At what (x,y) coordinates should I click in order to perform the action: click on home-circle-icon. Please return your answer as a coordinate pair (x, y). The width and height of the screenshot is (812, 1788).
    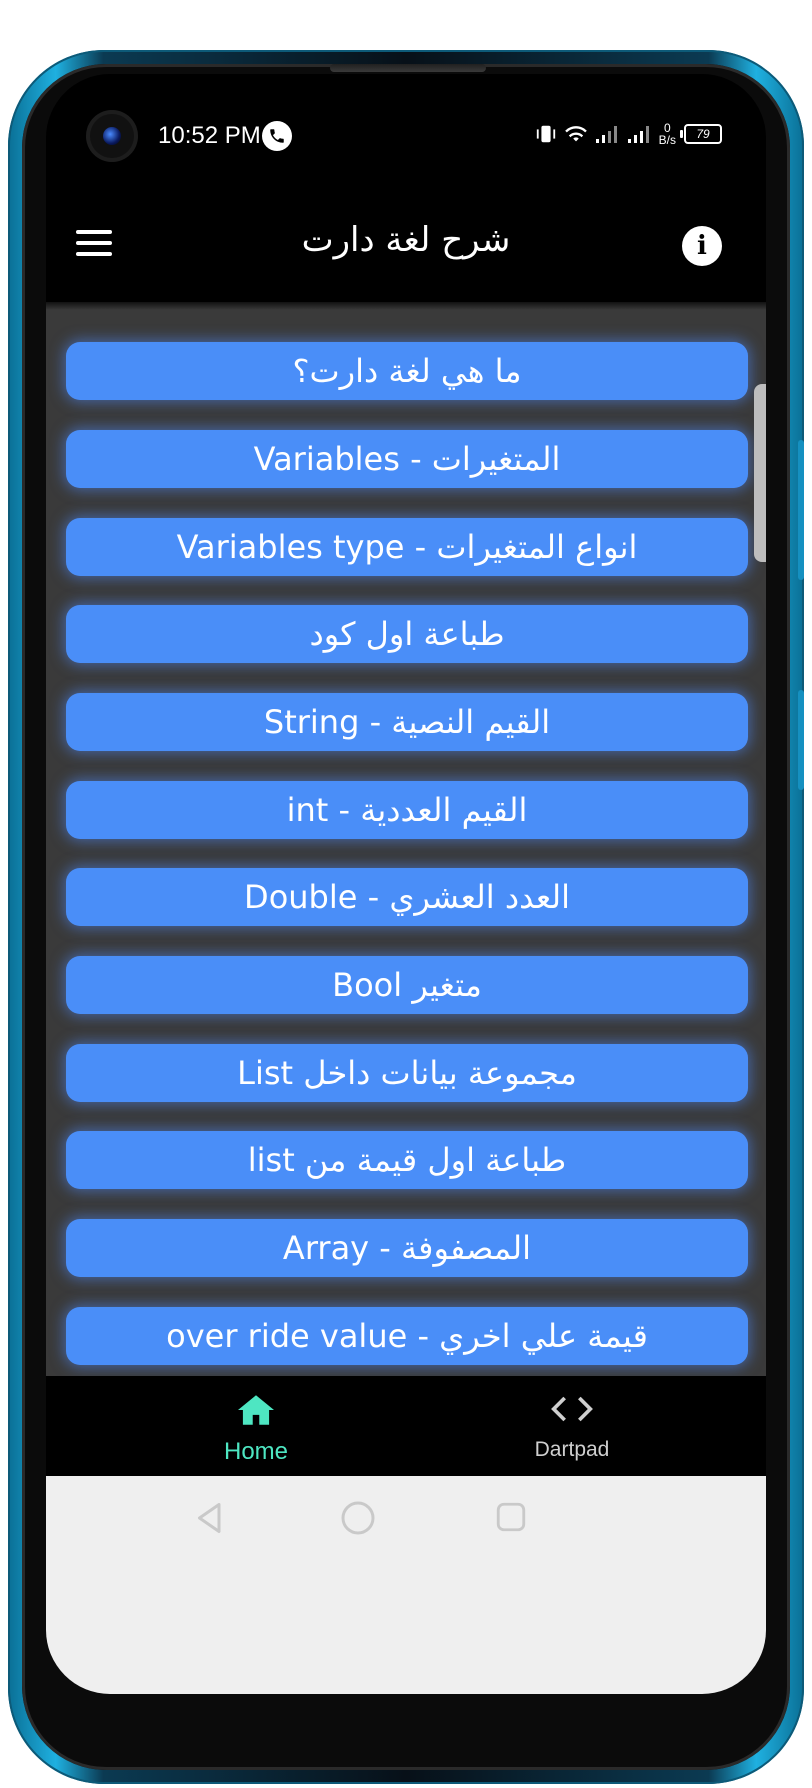
    Looking at the image, I should click on (358, 1518).